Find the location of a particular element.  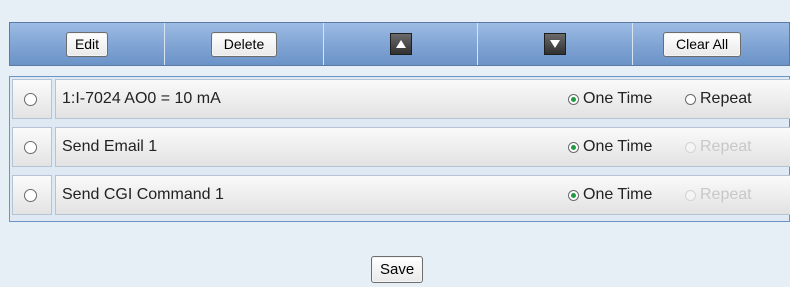

list-item-body: 1:I-7024 AO0 = 10 mA One Time Repeat is located at coordinates (422, 99).